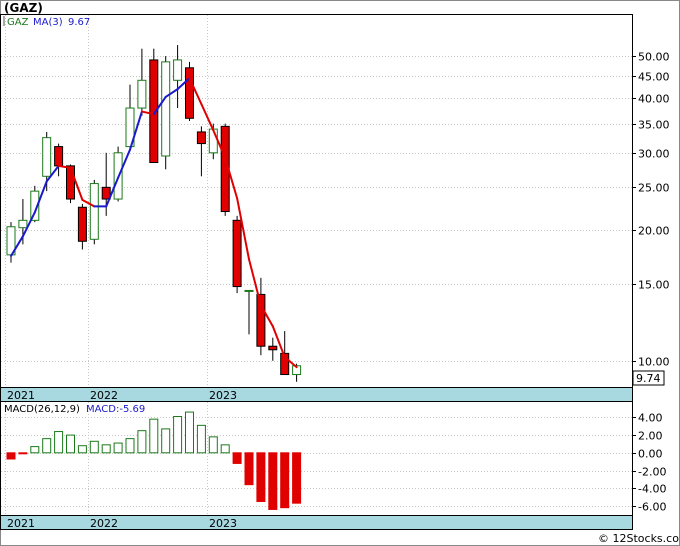 The height and width of the screenshot is (546, 680). What do you see at coordinates (223, 523) in the screenshot?
I see `macd-x-label: 2023` at bounding box center [223, 523].